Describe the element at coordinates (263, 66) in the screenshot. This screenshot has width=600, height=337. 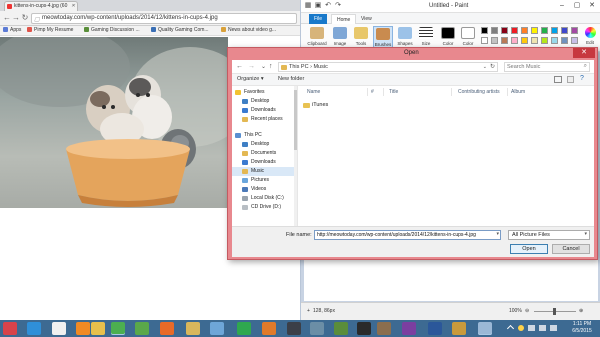
I see `recent-locations-icon: ⌄` at that location.